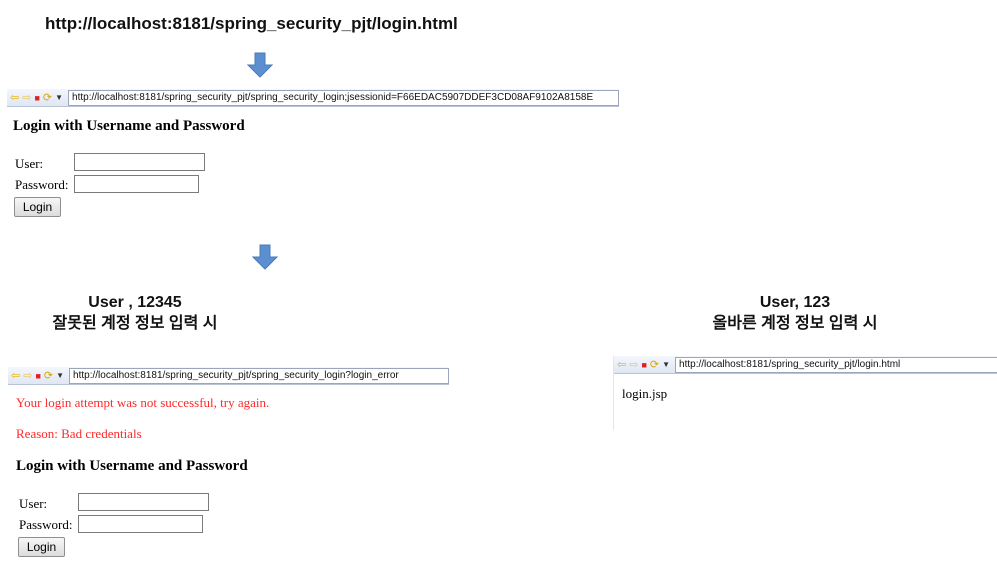  What do you see at coordinates (795, 313) in the screenshot?
I see `right-caption: User, 123 올바른 계정 정보 입력 시` at bounding box center [795, 313].